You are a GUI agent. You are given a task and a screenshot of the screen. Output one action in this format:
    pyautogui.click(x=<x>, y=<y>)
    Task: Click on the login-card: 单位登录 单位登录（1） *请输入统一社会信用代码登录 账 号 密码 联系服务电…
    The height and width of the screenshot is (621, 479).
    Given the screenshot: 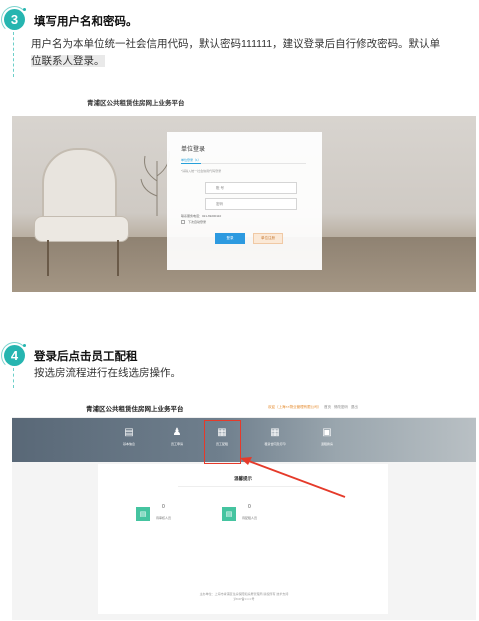 What is the action you would take?
    pyautogui.click(x=244, y=201)
    